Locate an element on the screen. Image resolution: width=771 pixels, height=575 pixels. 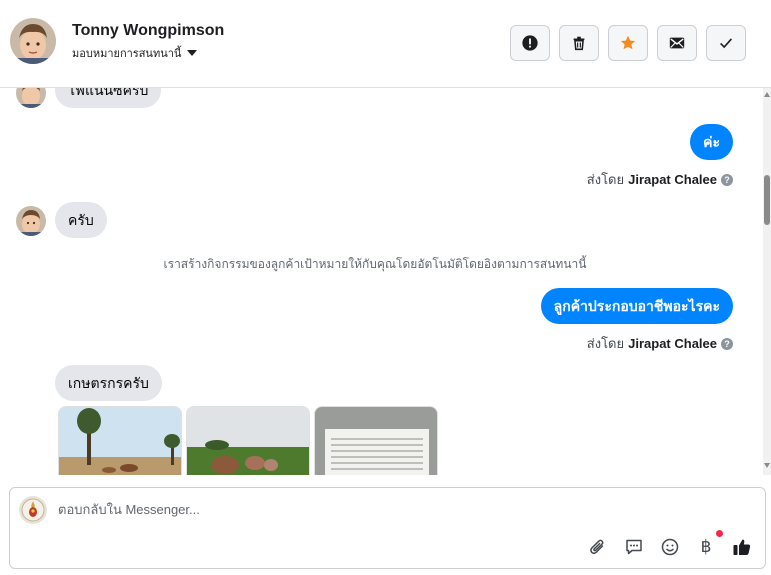
composer-actions: ฿ is located at coordinates (670, 544).